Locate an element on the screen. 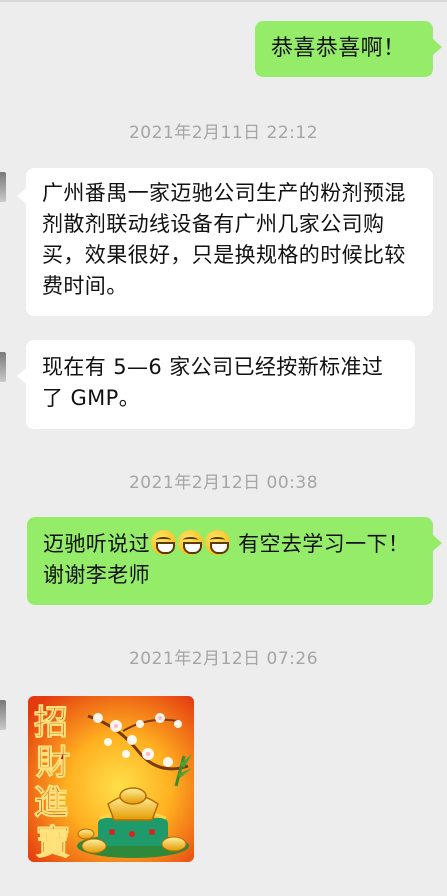  message-bubble-received: 现在有 5—6 家公司已经按新标准过了 GMP。 is located at coordinates (220, 384).